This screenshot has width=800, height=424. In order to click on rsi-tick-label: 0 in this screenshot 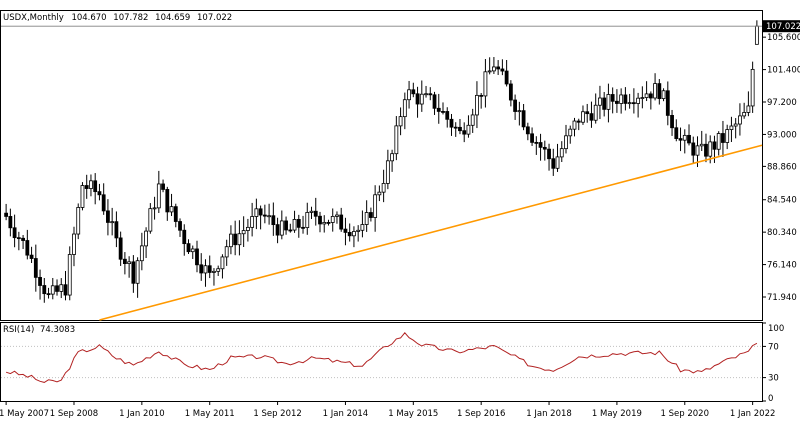, I will do `click(770, 399)`.